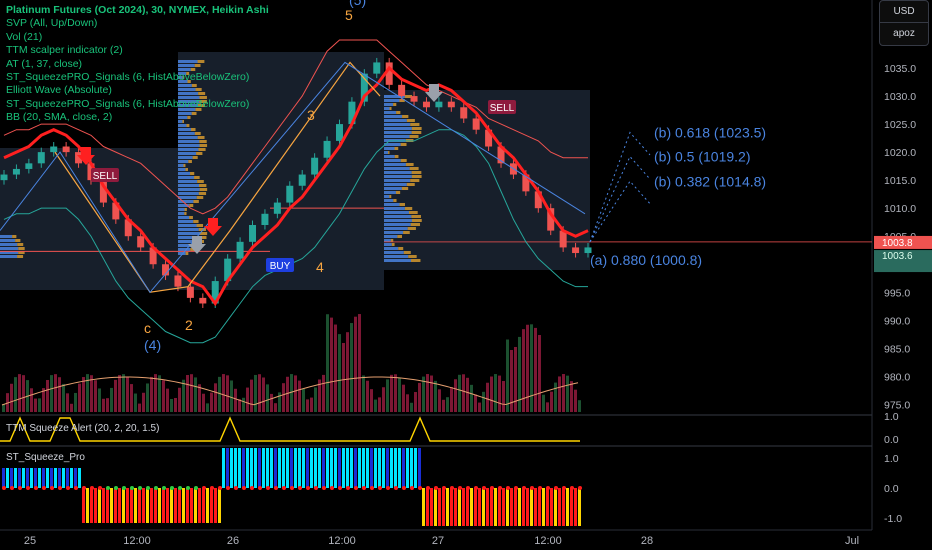 The height and width of the screenshot is (550, 932). I want to click on time-tick-label: 26, so click(233, 541).